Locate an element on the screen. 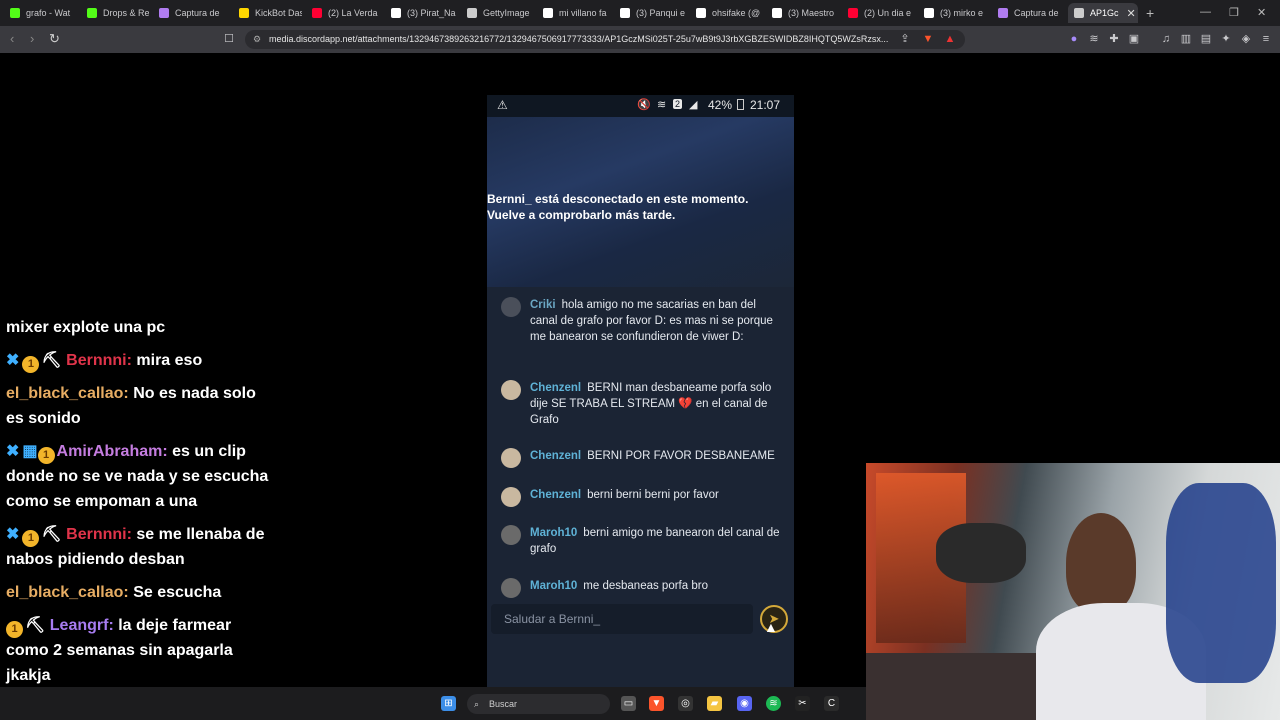  signal-icon: ◢ is located at coordinates (693, 105).